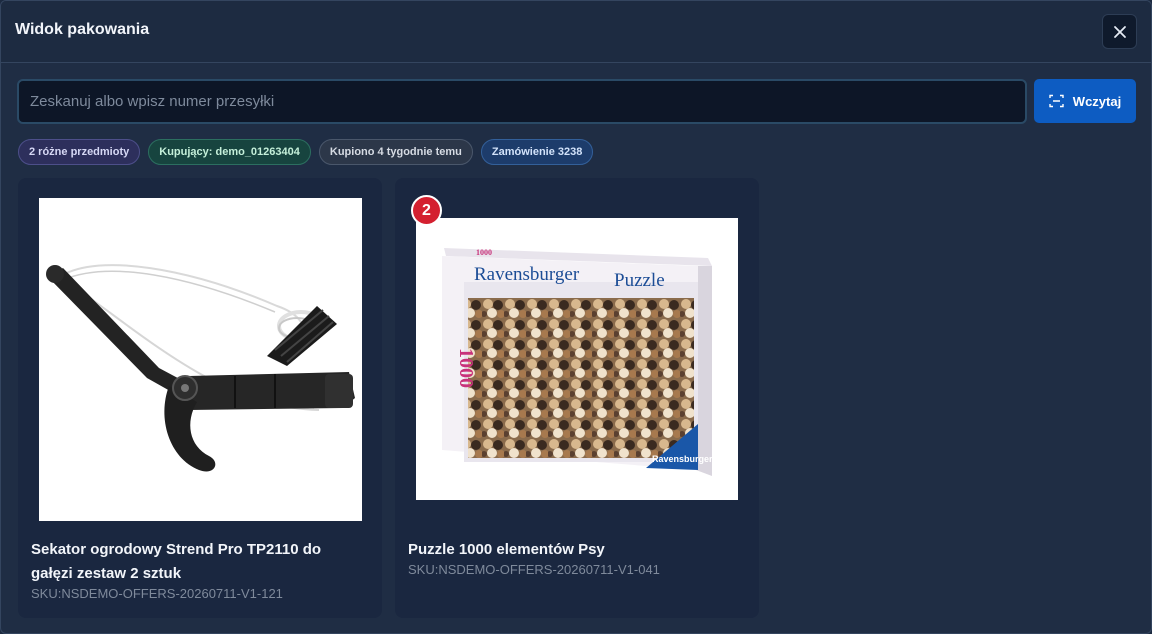 The height and width of the screenshot is (634, 1152). What do you see at coordinates (639, 280) in the screenshot?
I see `box-title-text: Puzzle` at bounding box center [639, 280].